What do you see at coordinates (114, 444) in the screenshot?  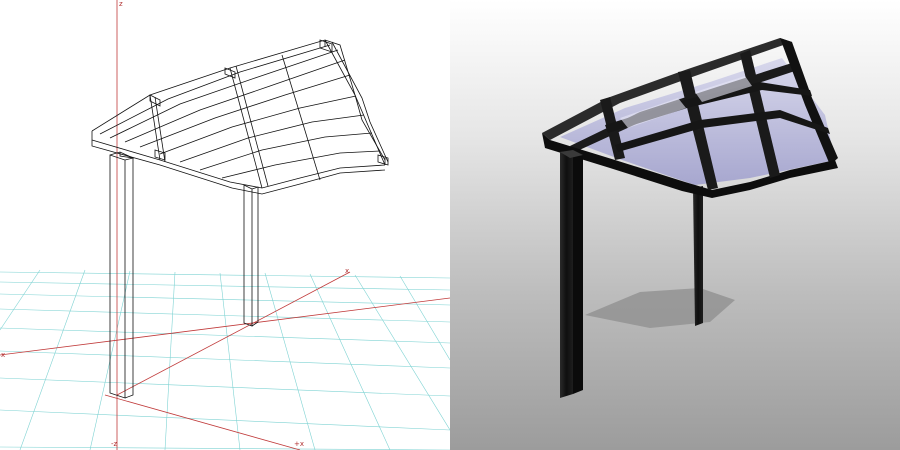 I see `axis-label-bottom-left: -z` at bounding box center [114, 444].